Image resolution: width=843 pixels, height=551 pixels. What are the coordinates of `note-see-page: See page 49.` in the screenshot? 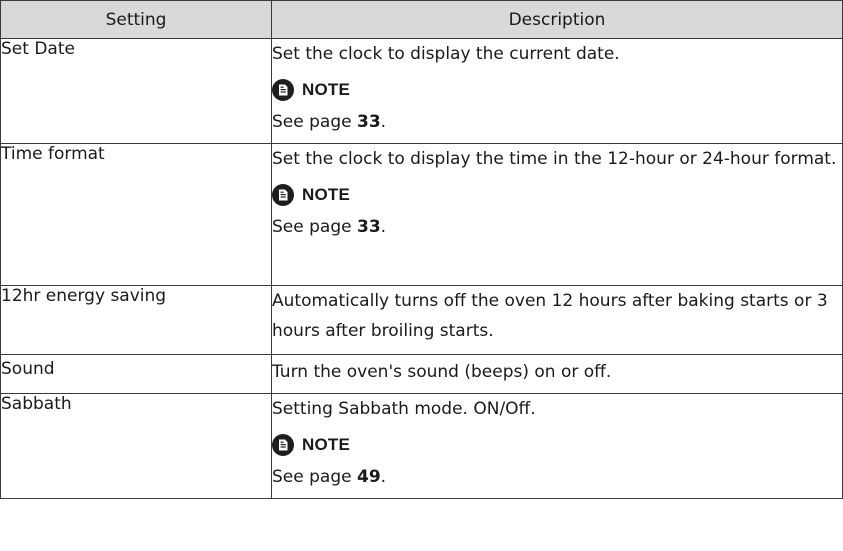 It's located at (329, 477).